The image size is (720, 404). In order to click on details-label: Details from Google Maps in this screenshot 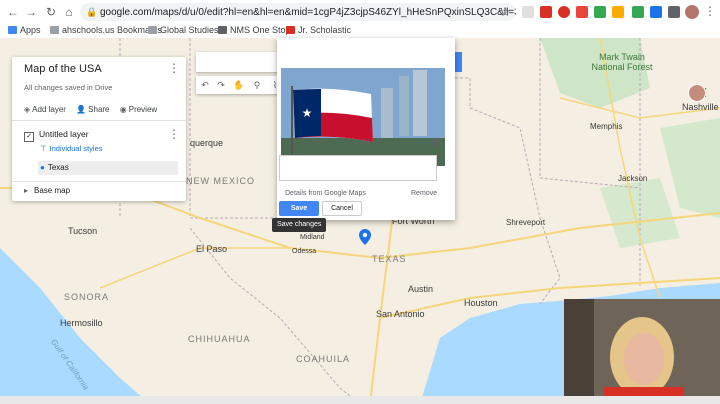, I will do `click(325, 193)`.